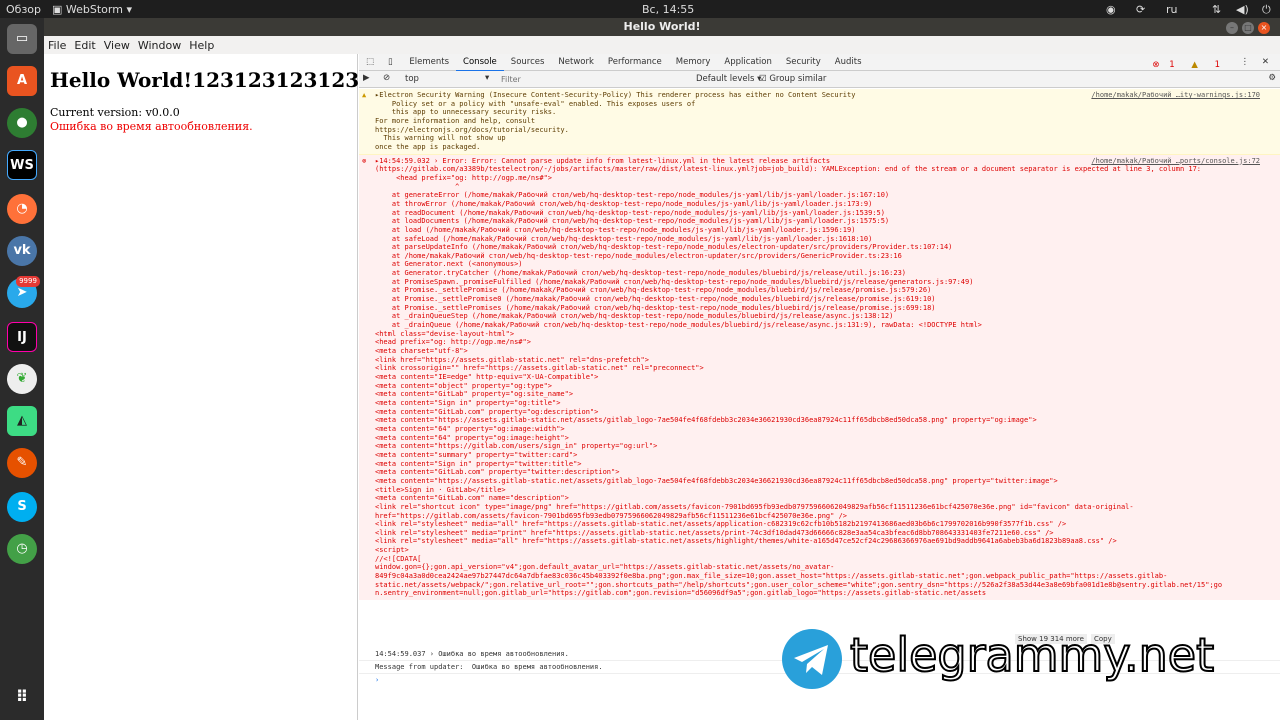 The image size is (1280, 720). What do you see at coordinates (1264, 28) in the screenshot?
I see `close-button: ×` at bounding box center [1264, 28].